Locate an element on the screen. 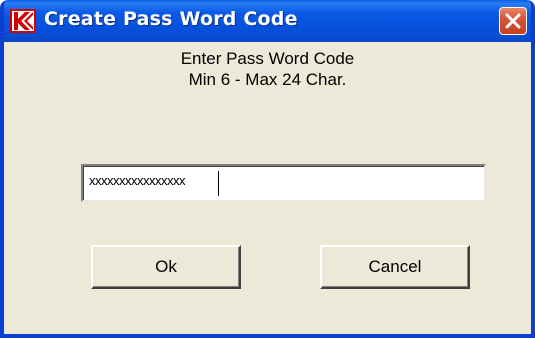 Image resolution: width=535 pixels, height=338 pixels. close-button is located at coordinates (513, 21).